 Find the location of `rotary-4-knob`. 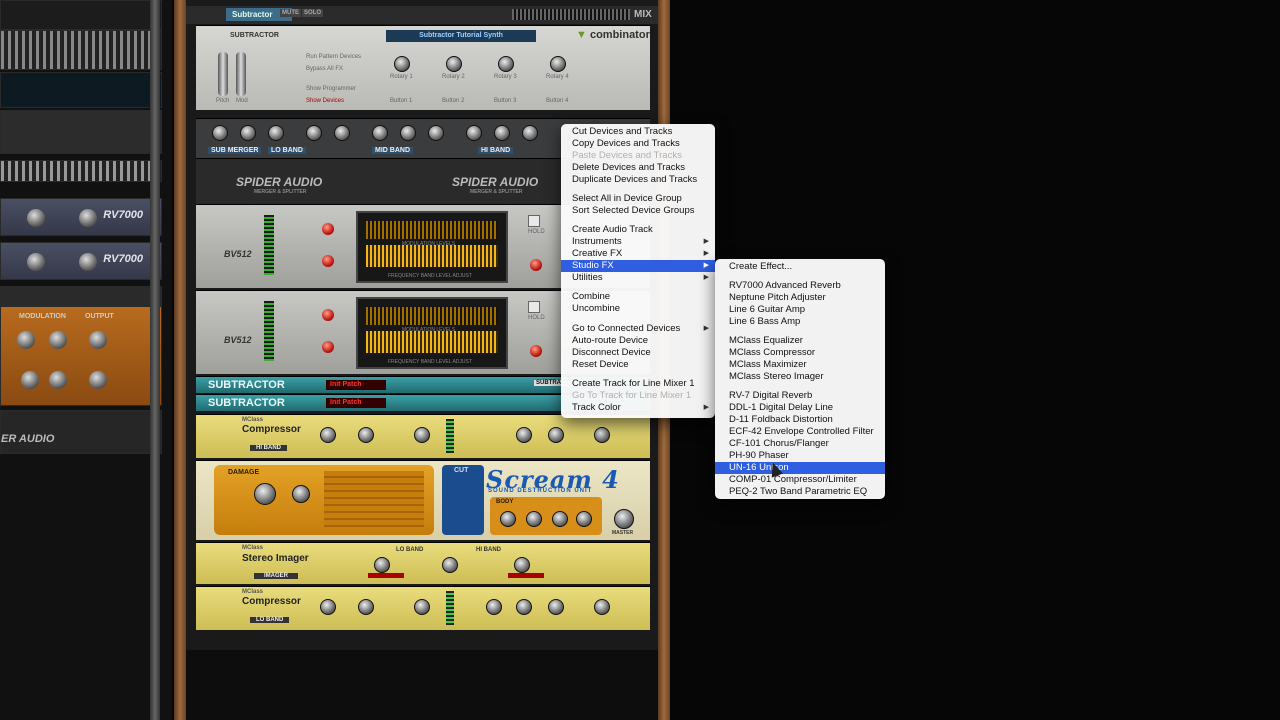

rotary-4-knob is located at coordinates (558, 64).